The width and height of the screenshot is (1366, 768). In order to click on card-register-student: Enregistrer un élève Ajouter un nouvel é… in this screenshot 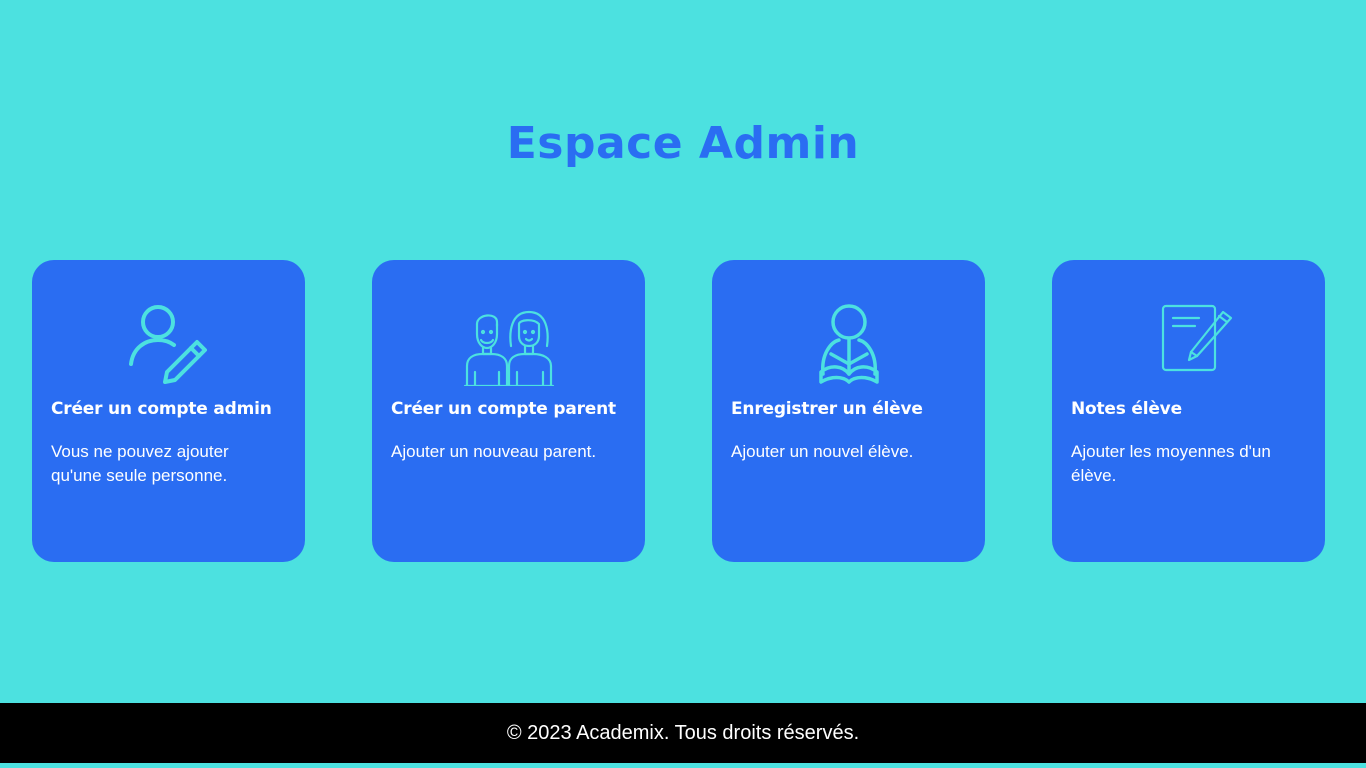, I will do `click(848, 411)`.